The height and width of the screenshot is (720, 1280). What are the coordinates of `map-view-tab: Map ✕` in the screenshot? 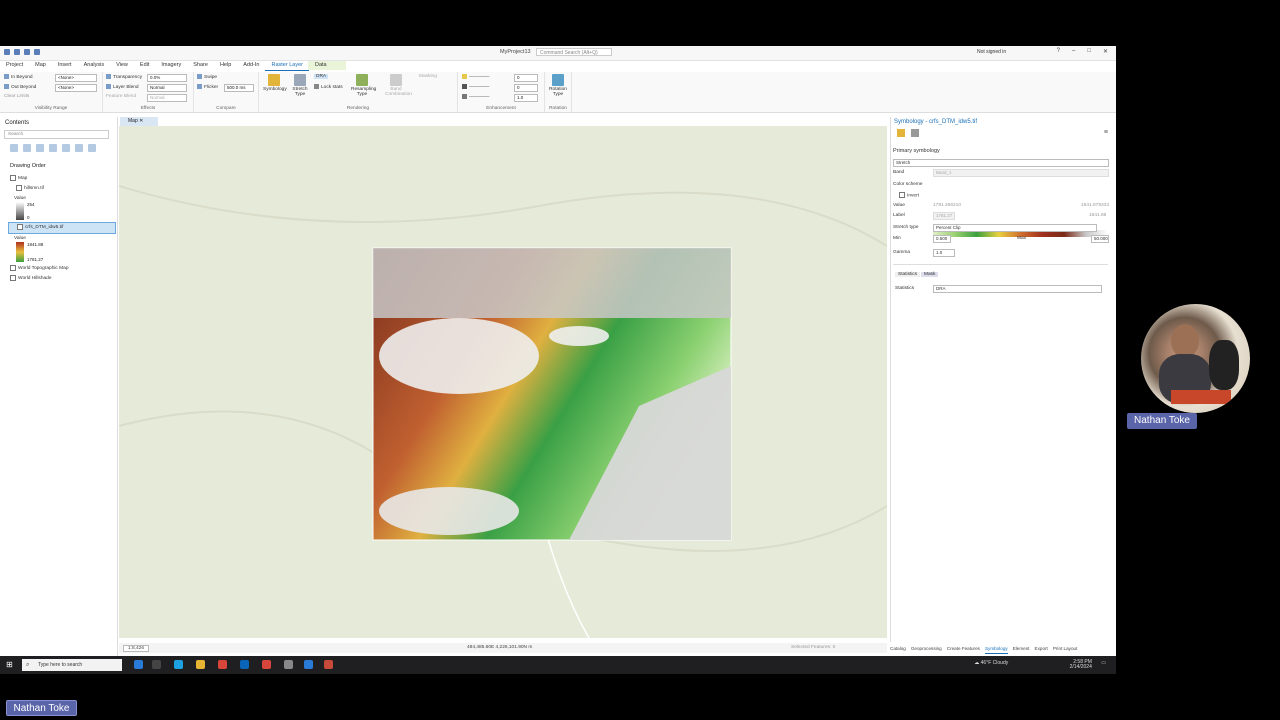 It's located at (139, 121).